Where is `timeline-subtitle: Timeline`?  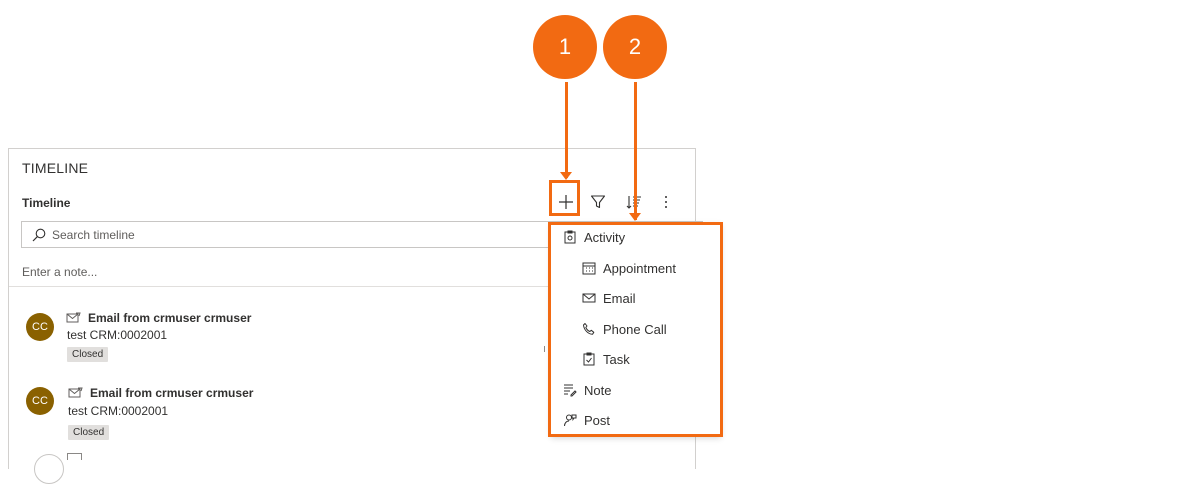 timeline-subtitle: Timeline is located at coordinates (46, 203).